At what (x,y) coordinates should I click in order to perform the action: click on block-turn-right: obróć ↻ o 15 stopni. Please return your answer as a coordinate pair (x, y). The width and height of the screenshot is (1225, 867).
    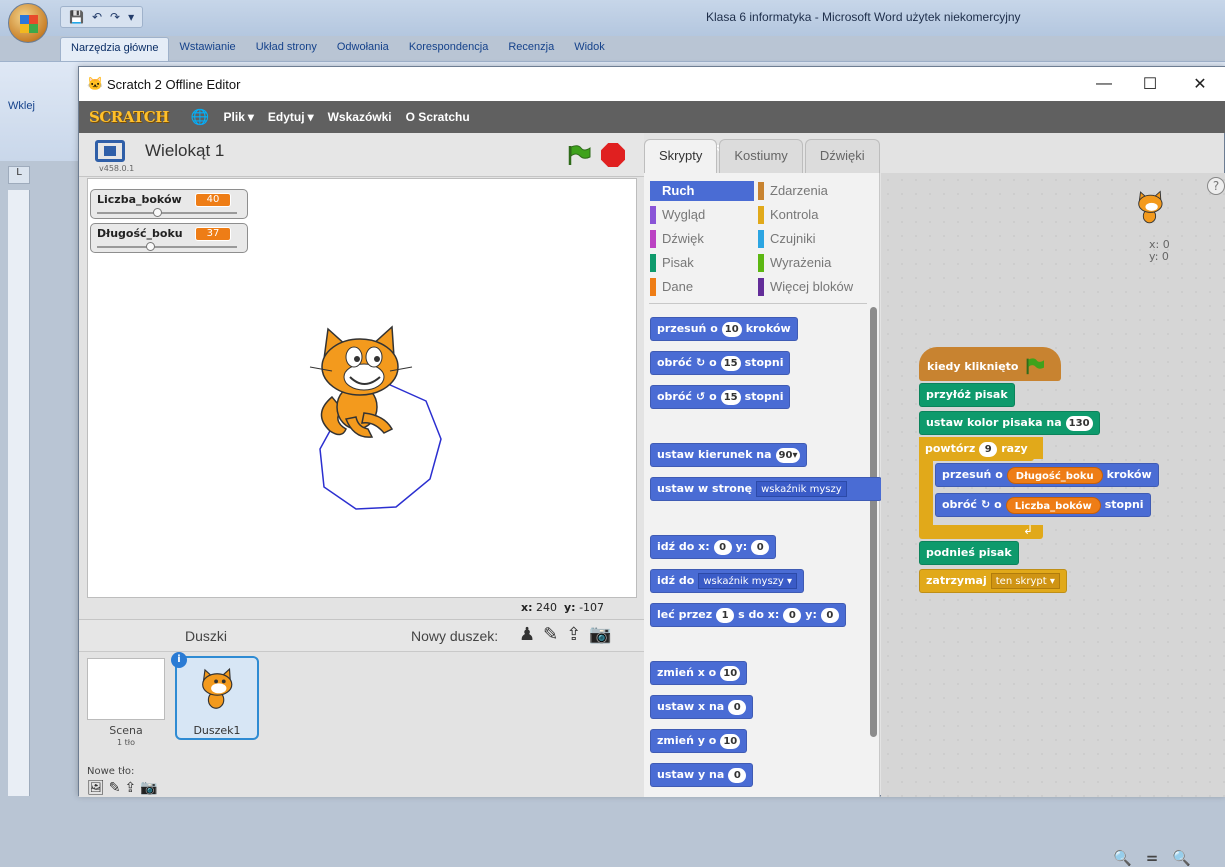
    Looking at the image, I should click on (720, 363).